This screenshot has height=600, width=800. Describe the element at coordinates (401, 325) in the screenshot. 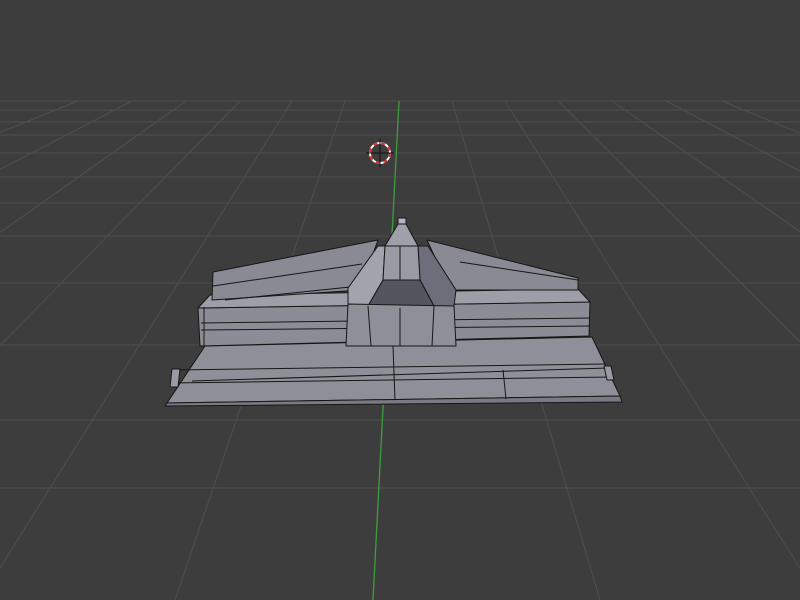

I see `mesh-tower-base` at that location.